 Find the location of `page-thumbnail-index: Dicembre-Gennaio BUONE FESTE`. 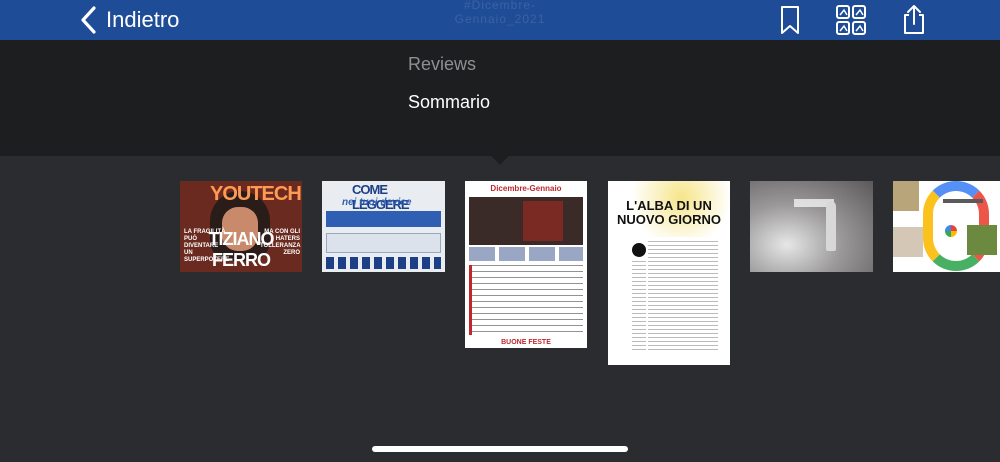

page-thumbnail-index: Dicembre-Gennaio BUONE FESTE is located at coordinates (526, 264).